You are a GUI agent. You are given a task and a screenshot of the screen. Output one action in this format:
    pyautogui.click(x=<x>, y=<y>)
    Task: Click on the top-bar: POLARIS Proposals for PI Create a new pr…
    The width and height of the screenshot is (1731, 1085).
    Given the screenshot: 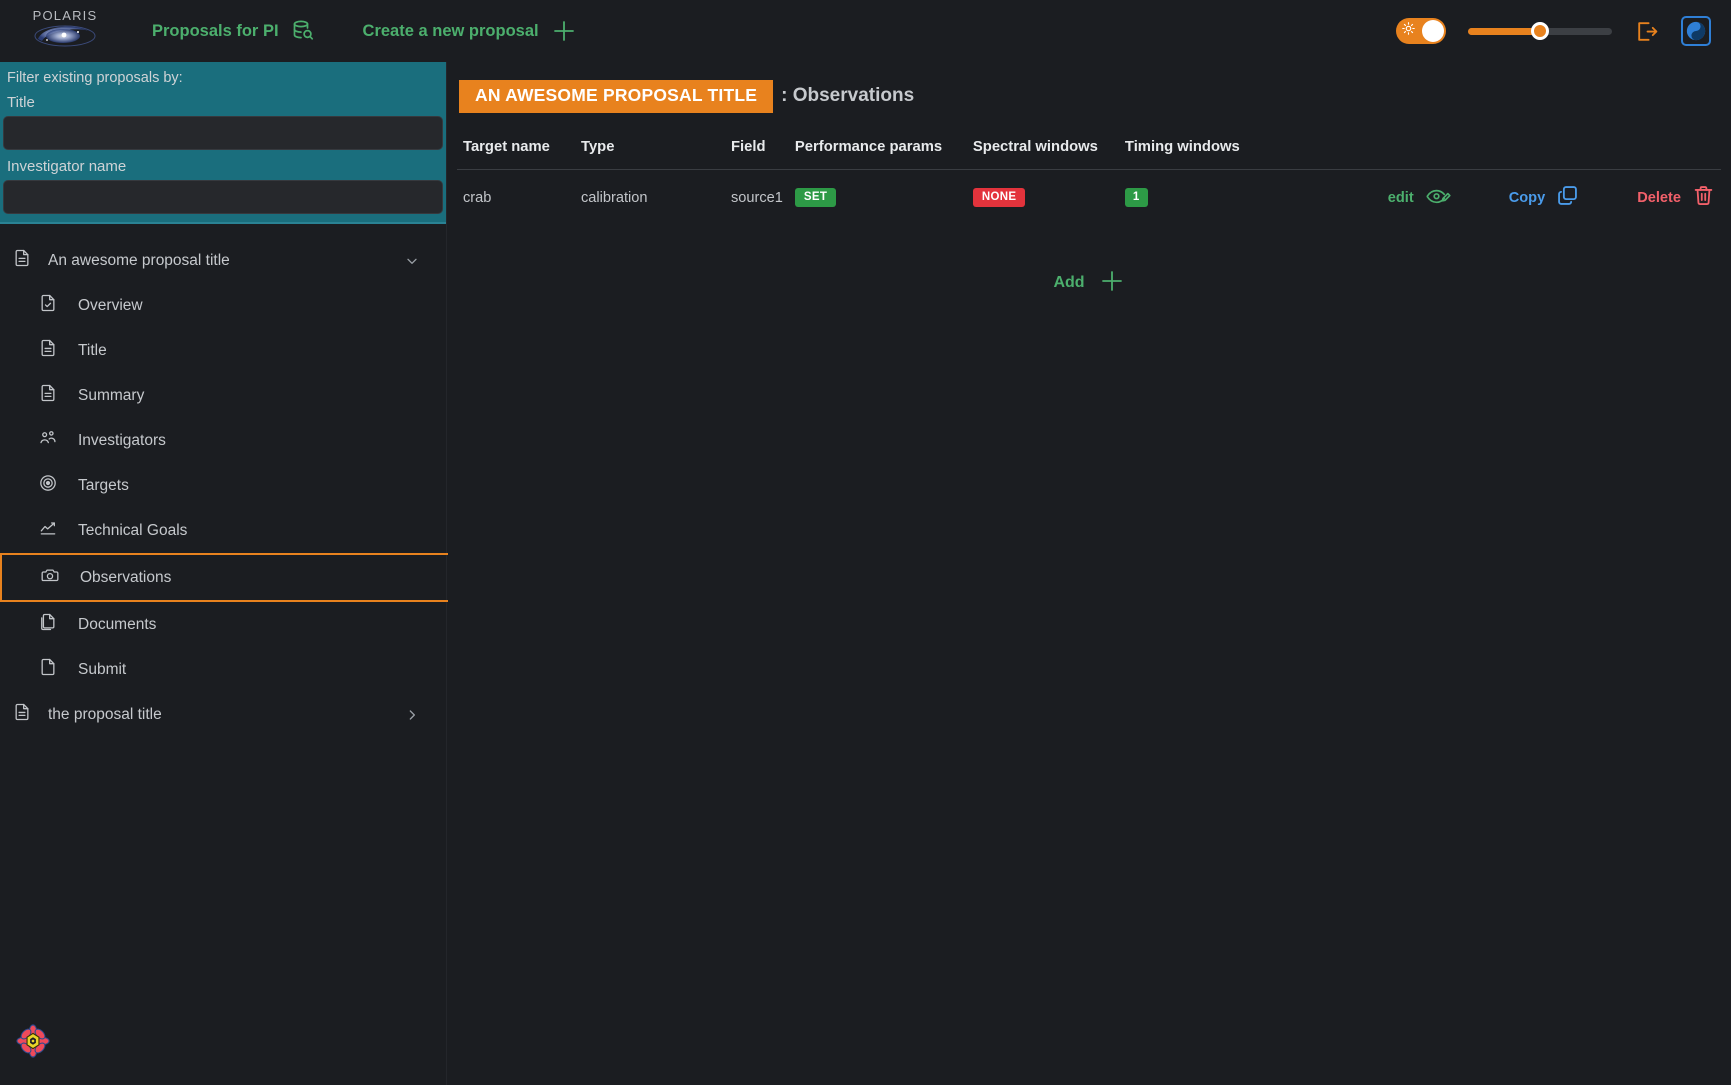 What is the action you would take?
    pyautogui.click(x=865, y=31)
    